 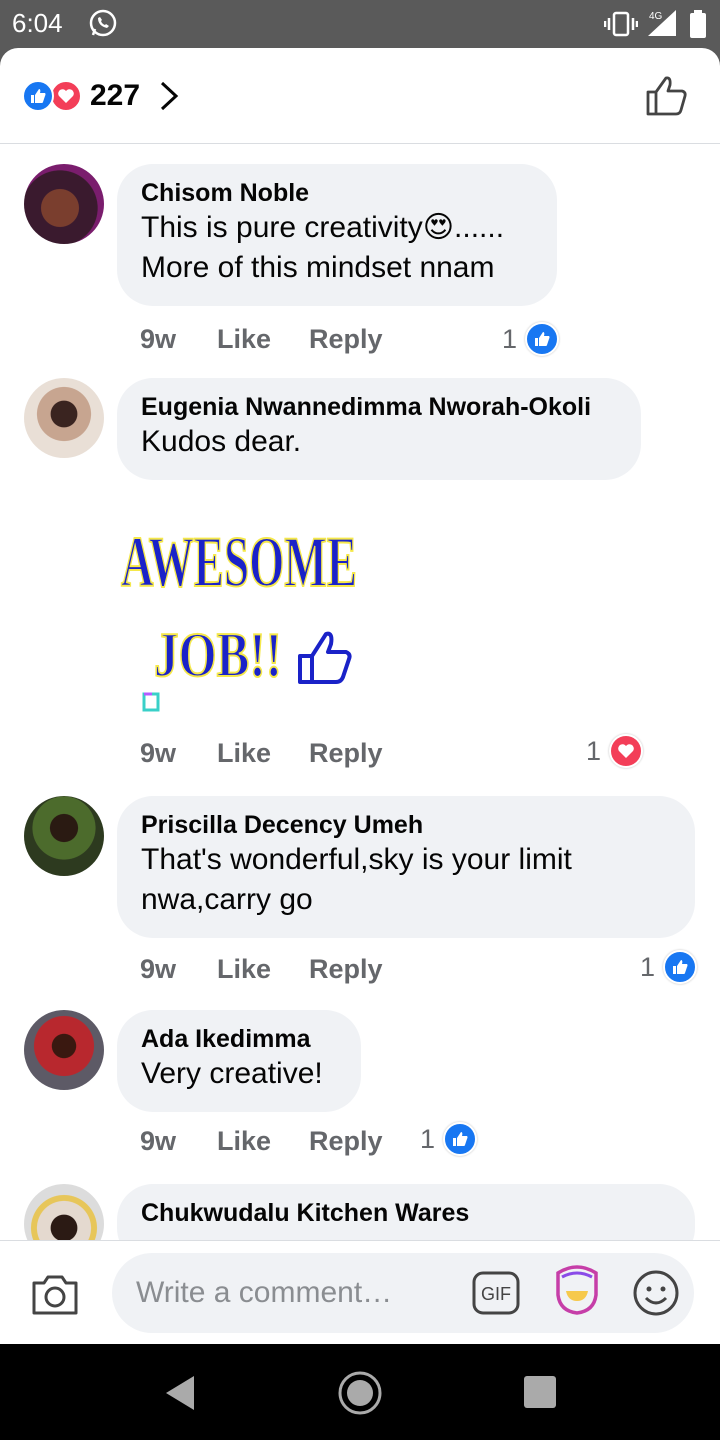 I want to click on comment-bubble: Ada Ikedimma Very creative!, so click(x=239, y=1061).